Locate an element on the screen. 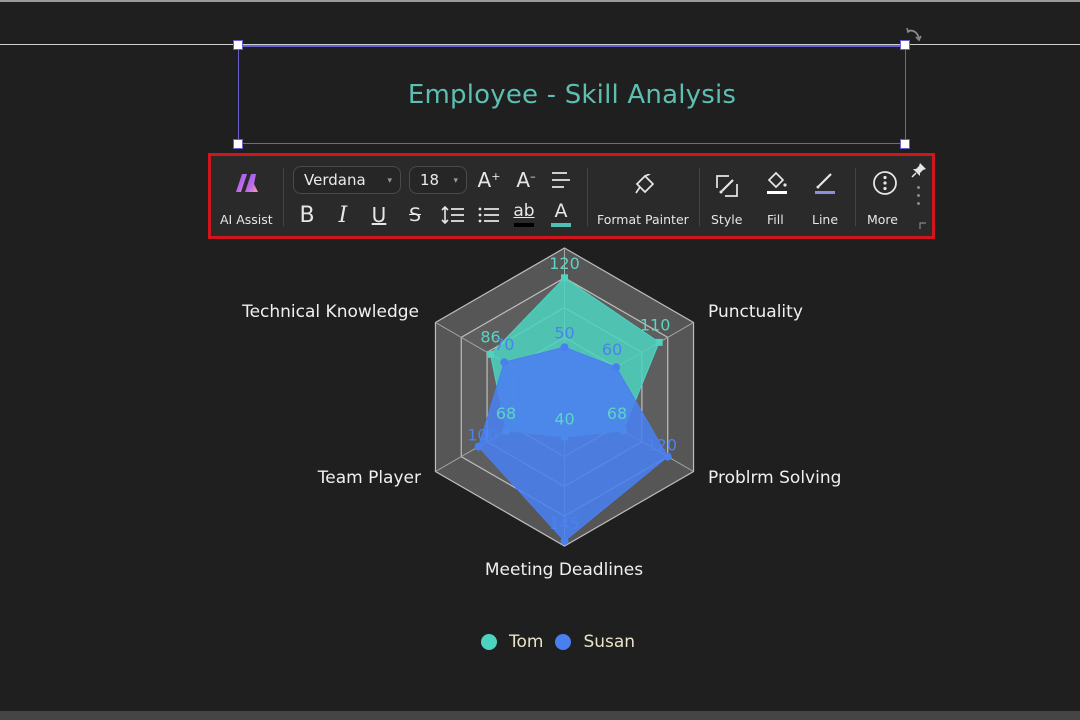 The width and height of the screenshot is (1080, 720). value-label-tom: 110 is located at coordinates (655, 324).